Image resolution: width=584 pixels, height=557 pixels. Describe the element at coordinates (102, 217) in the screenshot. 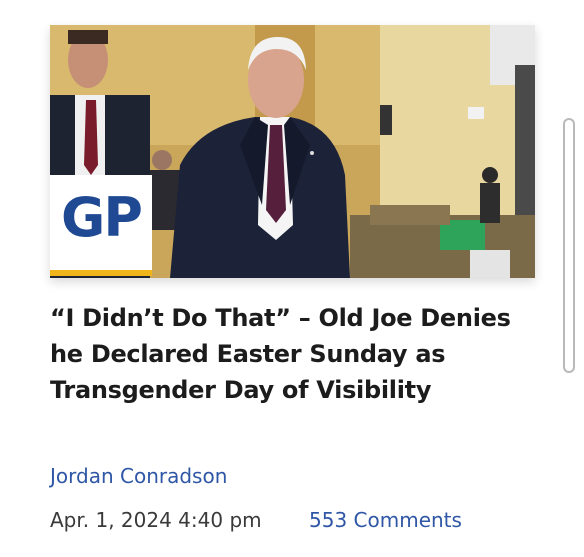

I see `gp-logo-text: GP` at that location.